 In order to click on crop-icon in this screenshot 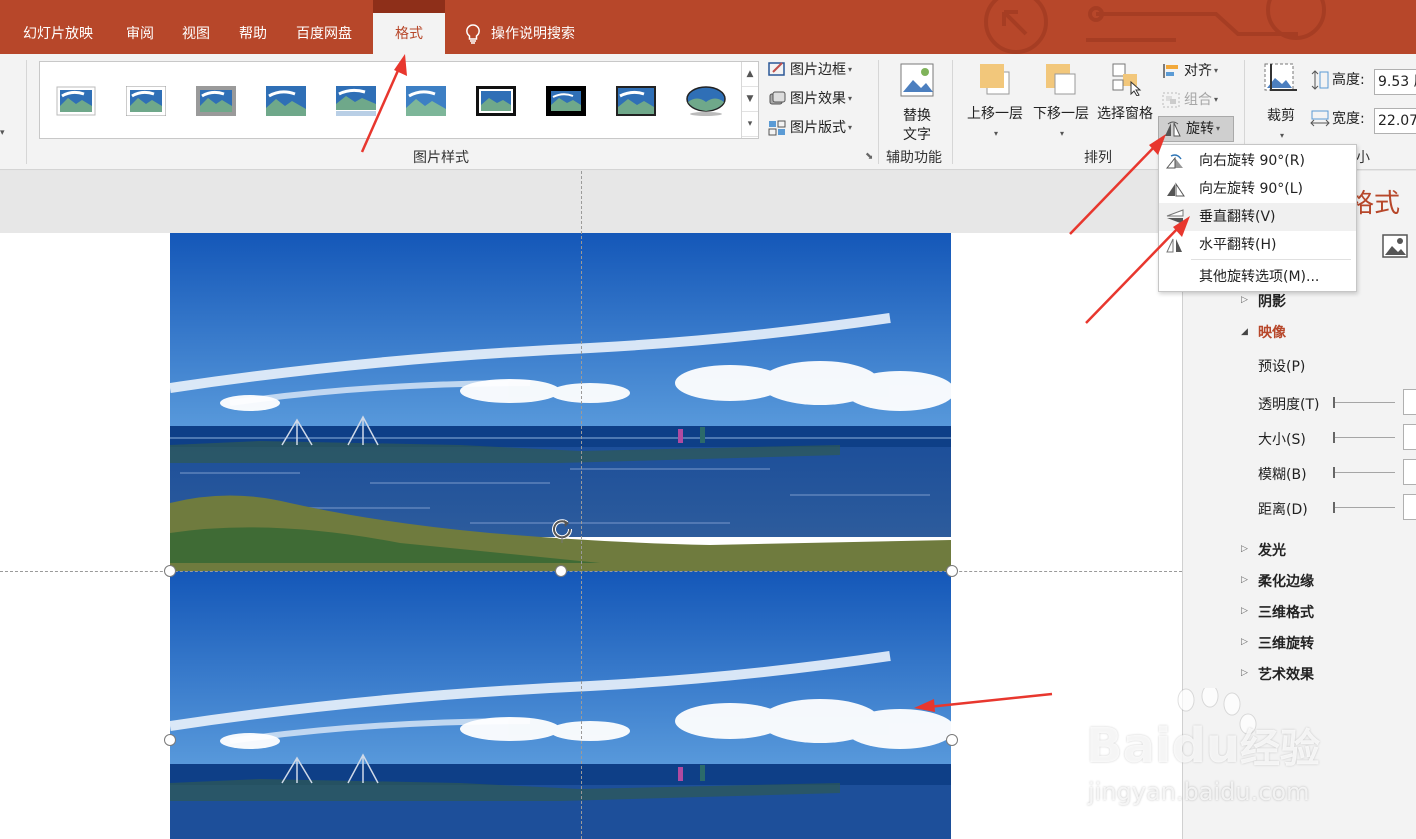, I will do `click(1280, 77)`.